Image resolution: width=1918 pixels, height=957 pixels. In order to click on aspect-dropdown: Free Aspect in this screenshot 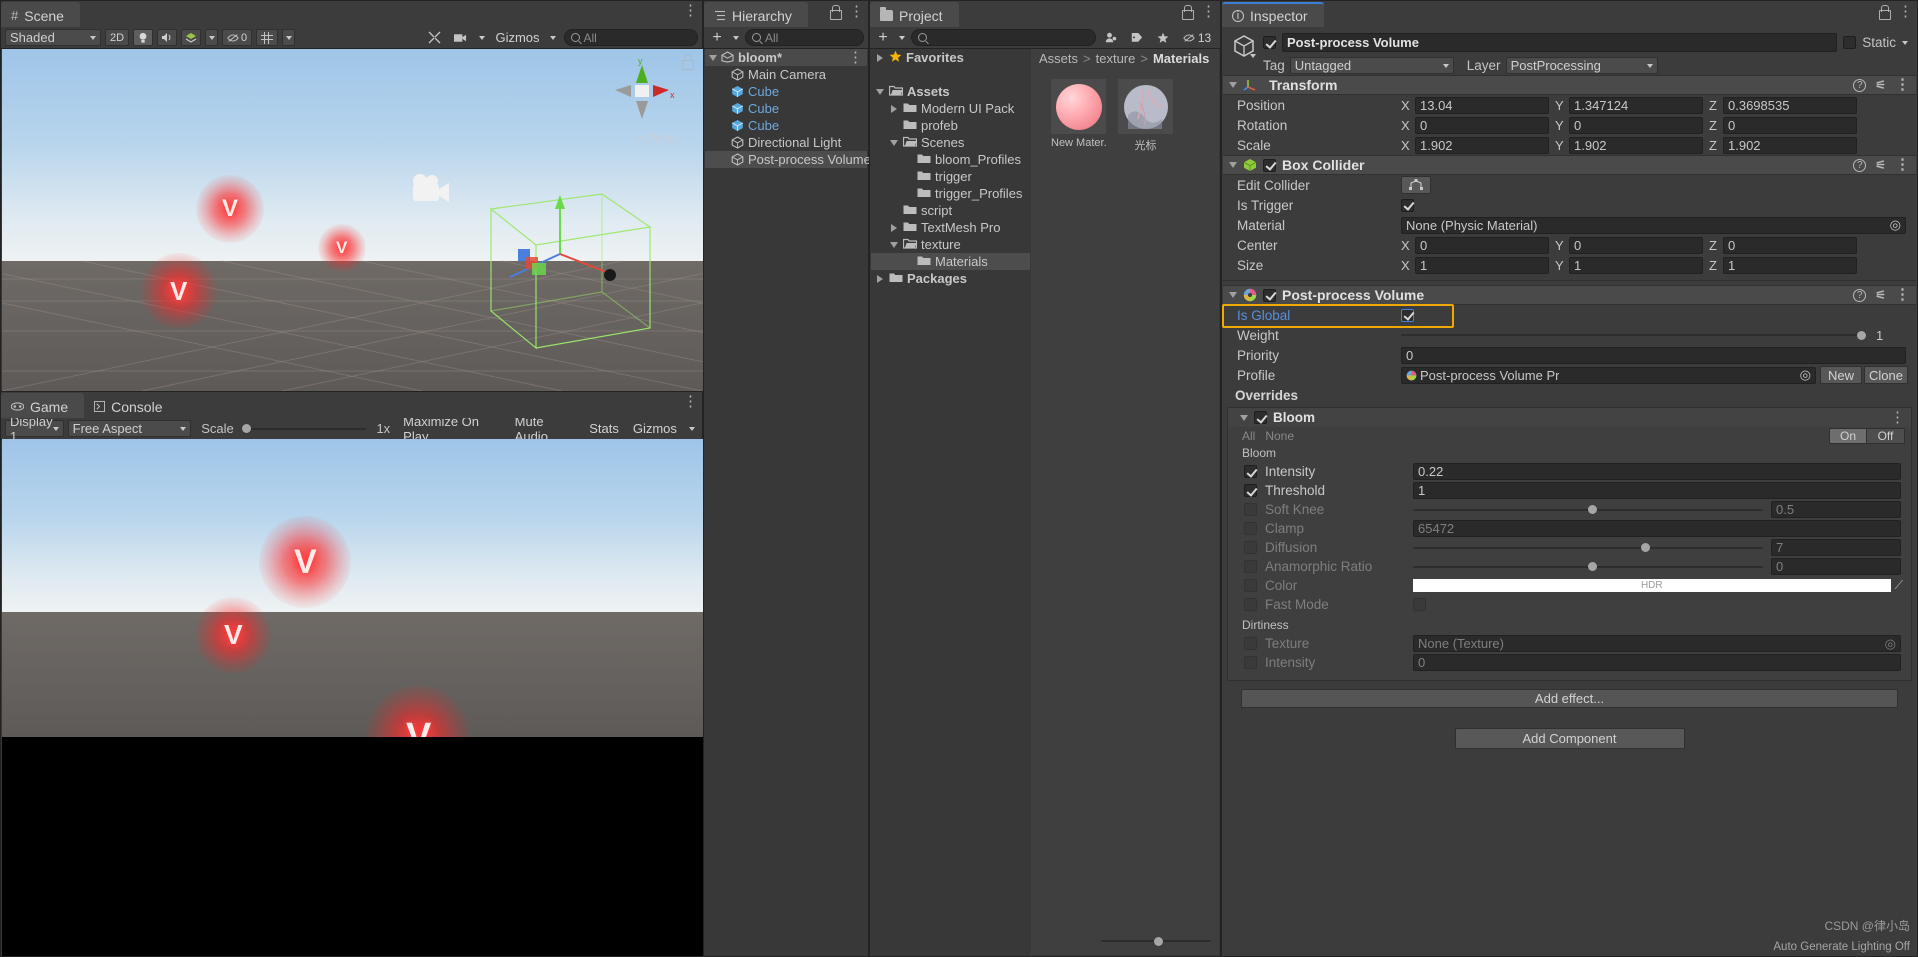, I will do `click(129, 428)`.